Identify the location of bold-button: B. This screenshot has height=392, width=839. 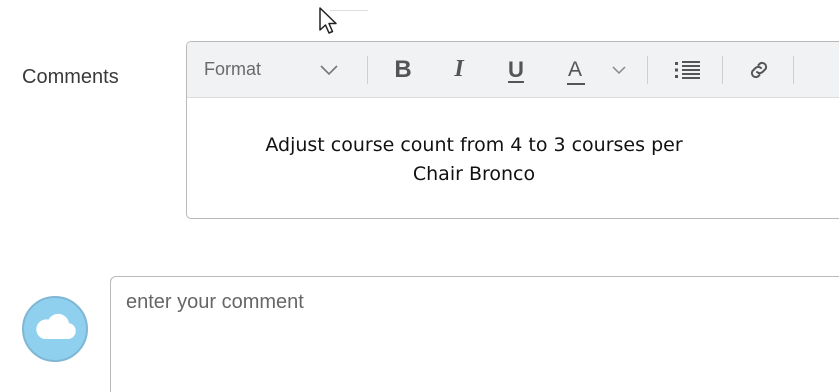
(403, 69).